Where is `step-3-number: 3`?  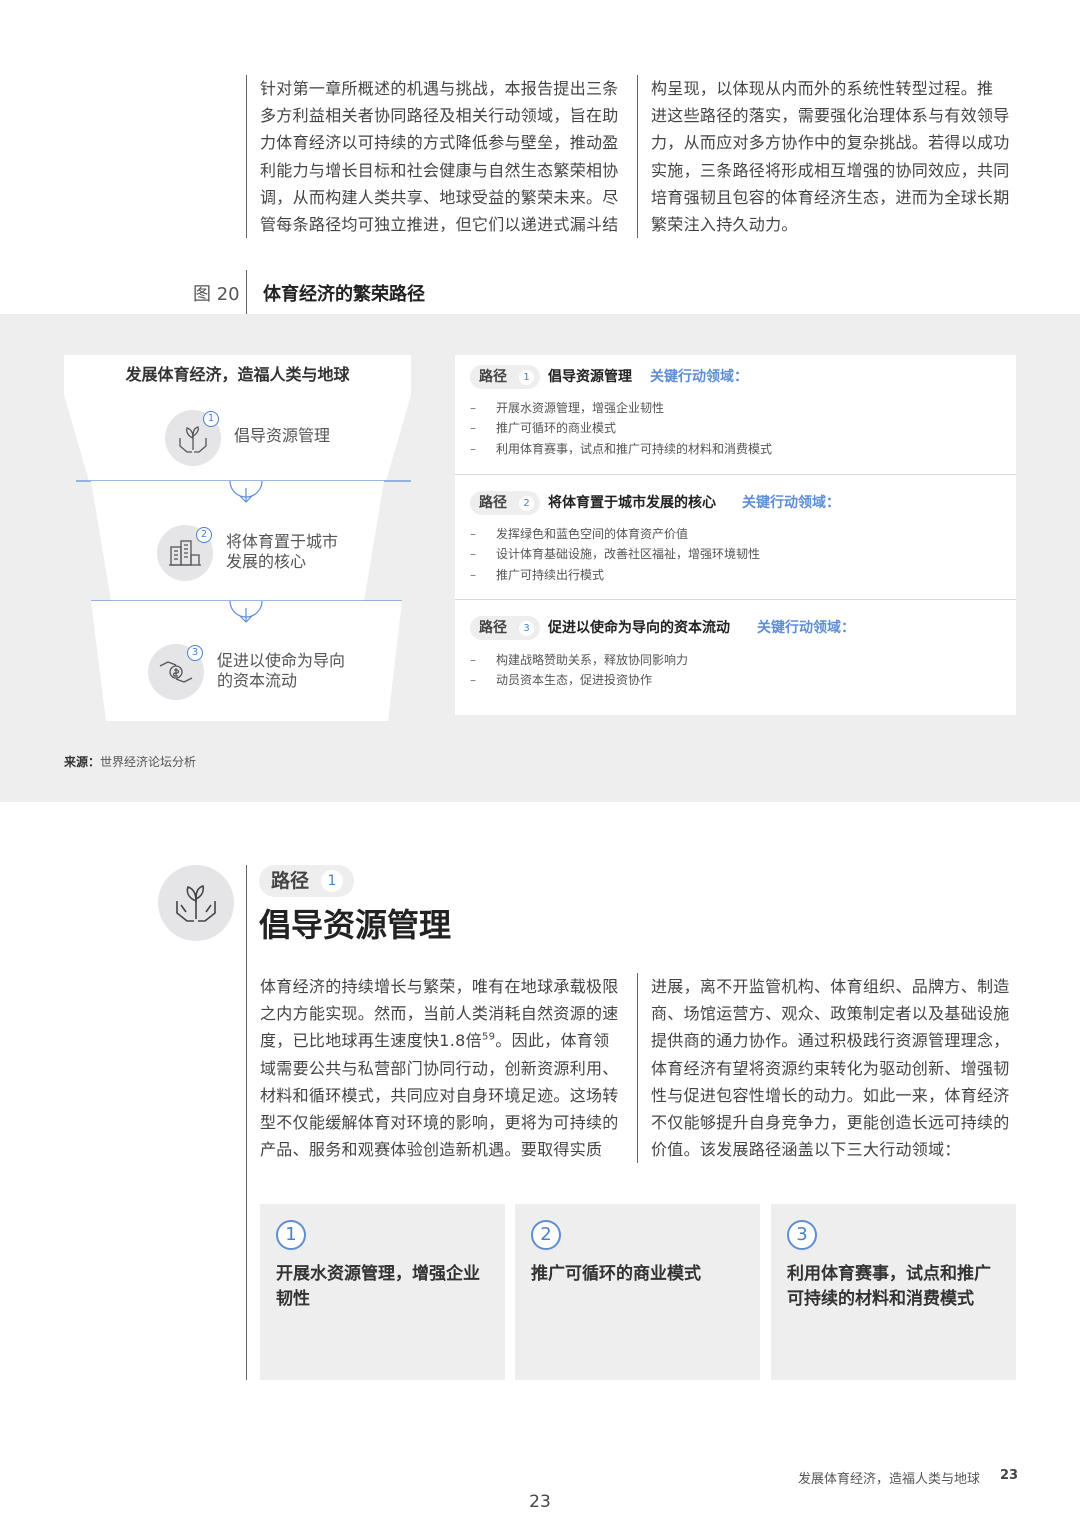
step-3-number: 3 is located at coordinates (195, 653).